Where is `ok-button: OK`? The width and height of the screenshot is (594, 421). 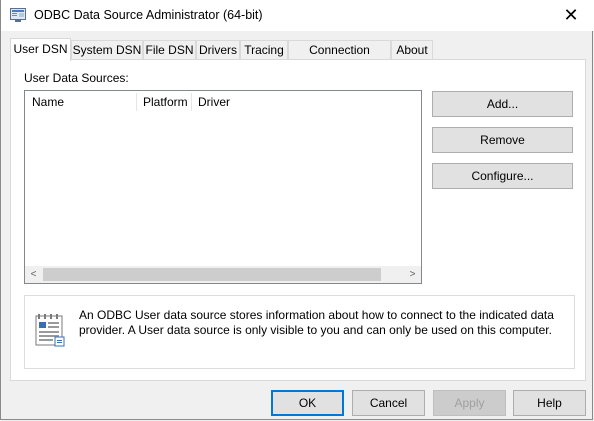 ok-button: OK is located at coordinates (307, 403).